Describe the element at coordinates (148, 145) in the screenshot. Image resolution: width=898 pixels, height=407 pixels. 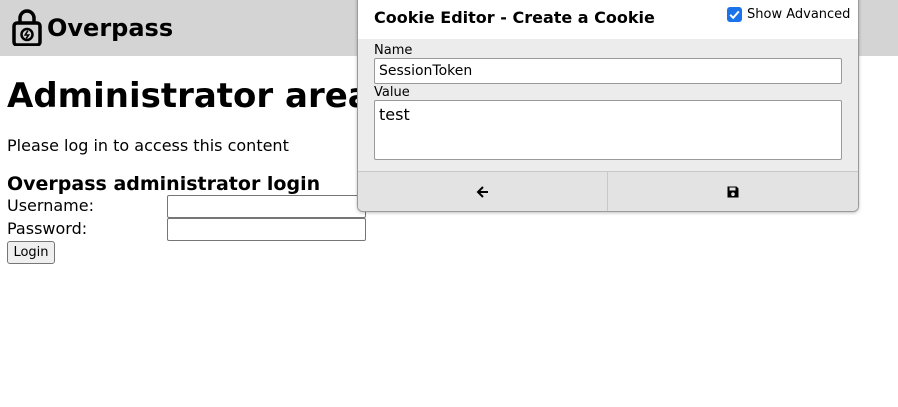
I see `login-required-message: Please log in to access this content` at that location.